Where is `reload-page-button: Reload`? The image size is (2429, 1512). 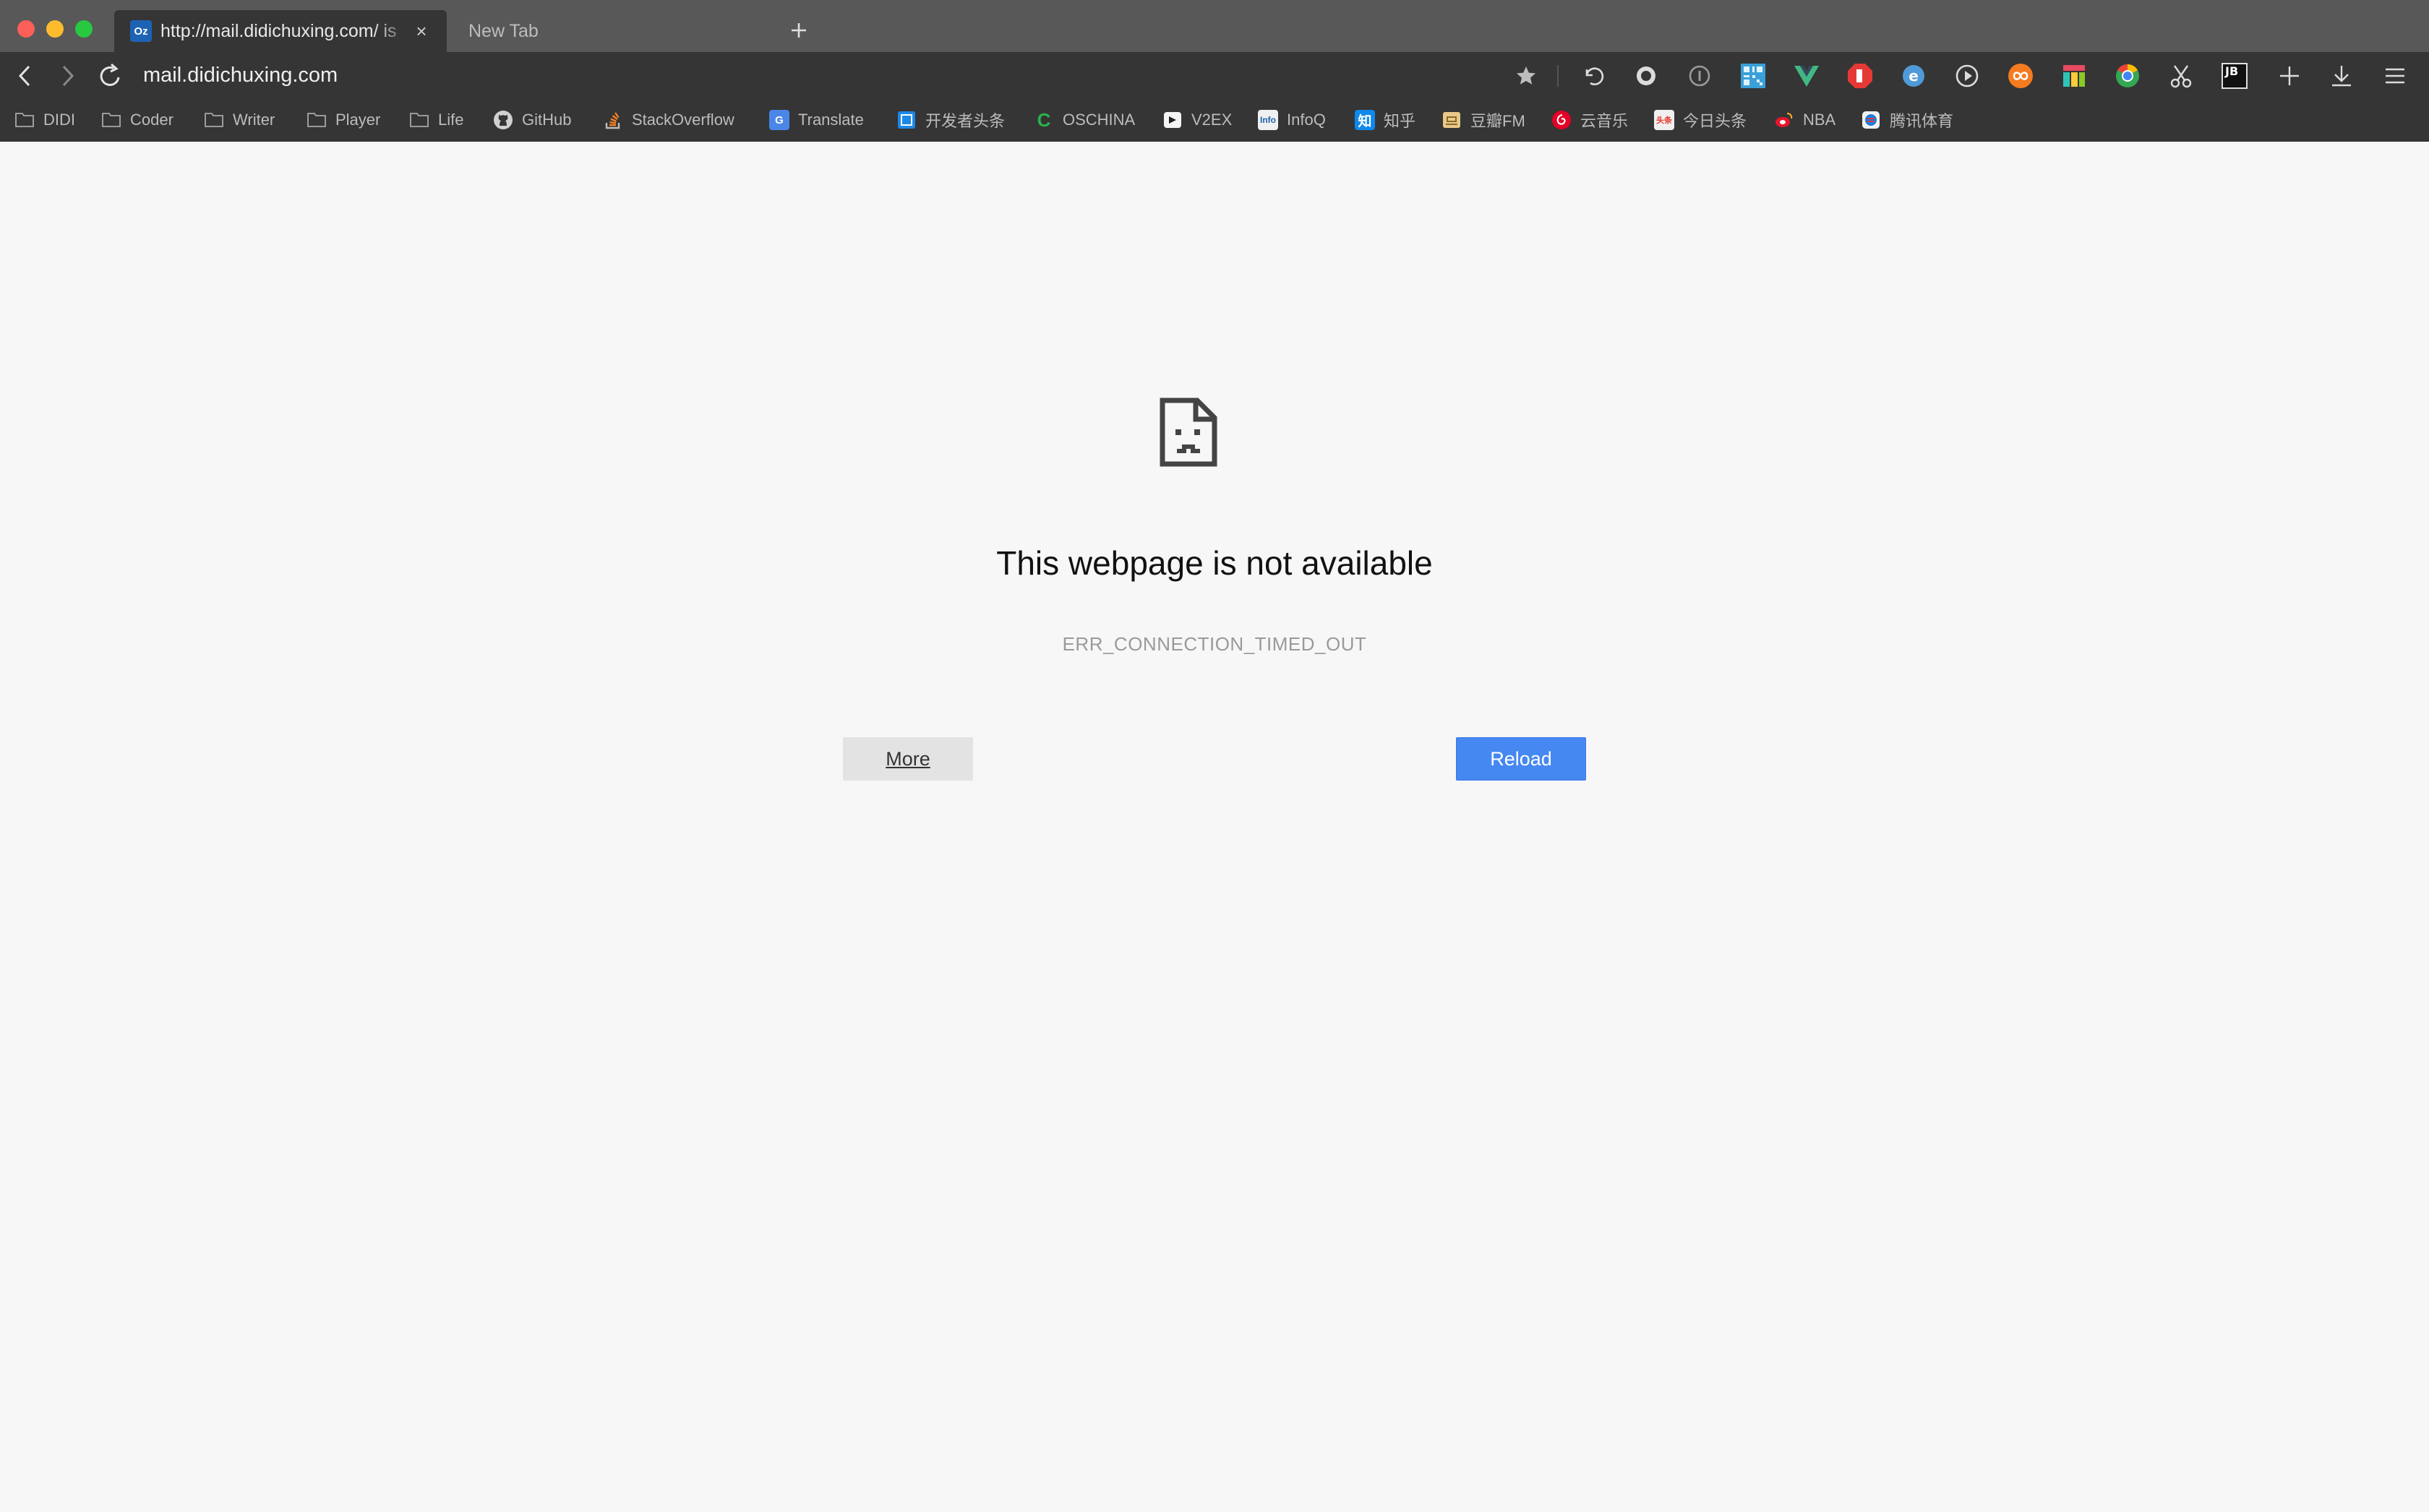
reload-page-button: Reload is located at coordinates (1521, 759).